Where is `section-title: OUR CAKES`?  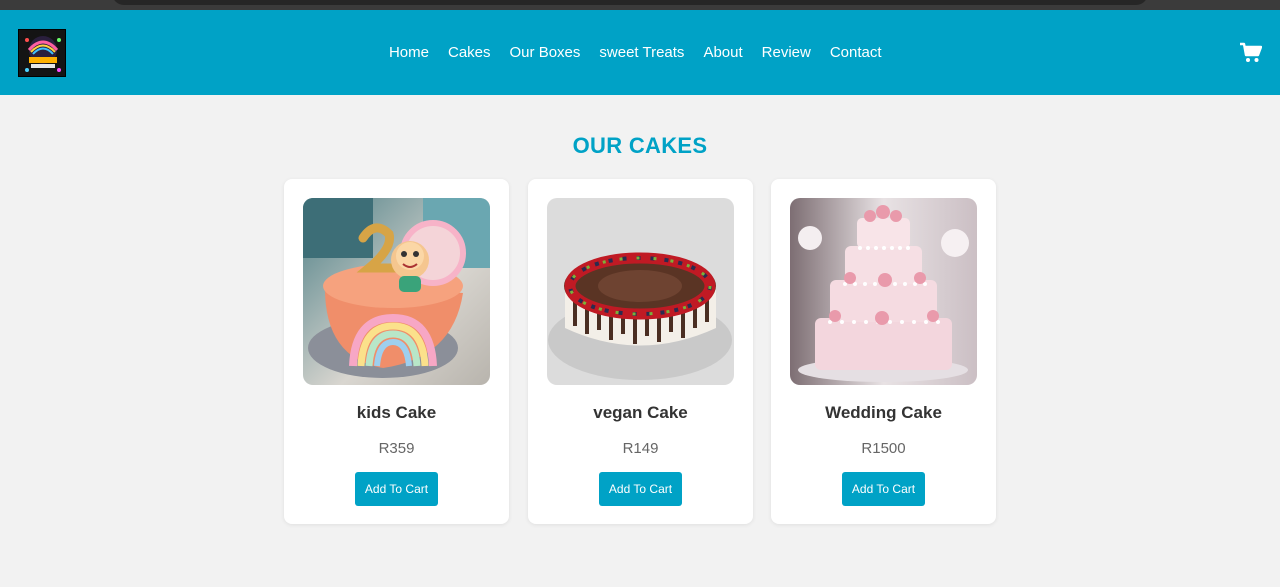 section-title: OUR CAKES is located at coordinates (640, 145).